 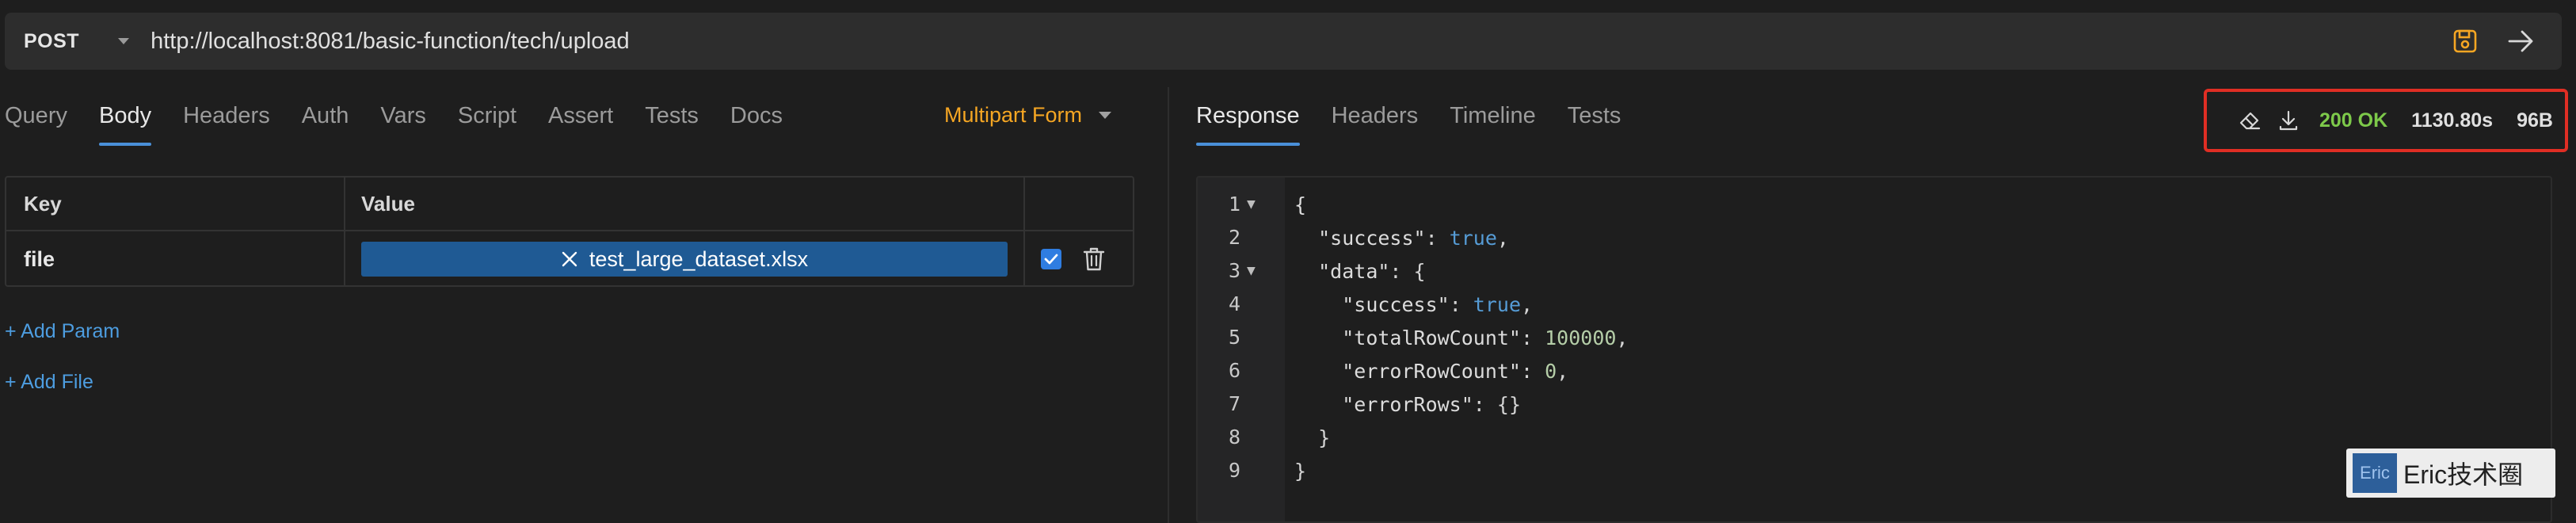 I want to click on watermark: Eric Eric技术圈, so click(x=2450, y=473).